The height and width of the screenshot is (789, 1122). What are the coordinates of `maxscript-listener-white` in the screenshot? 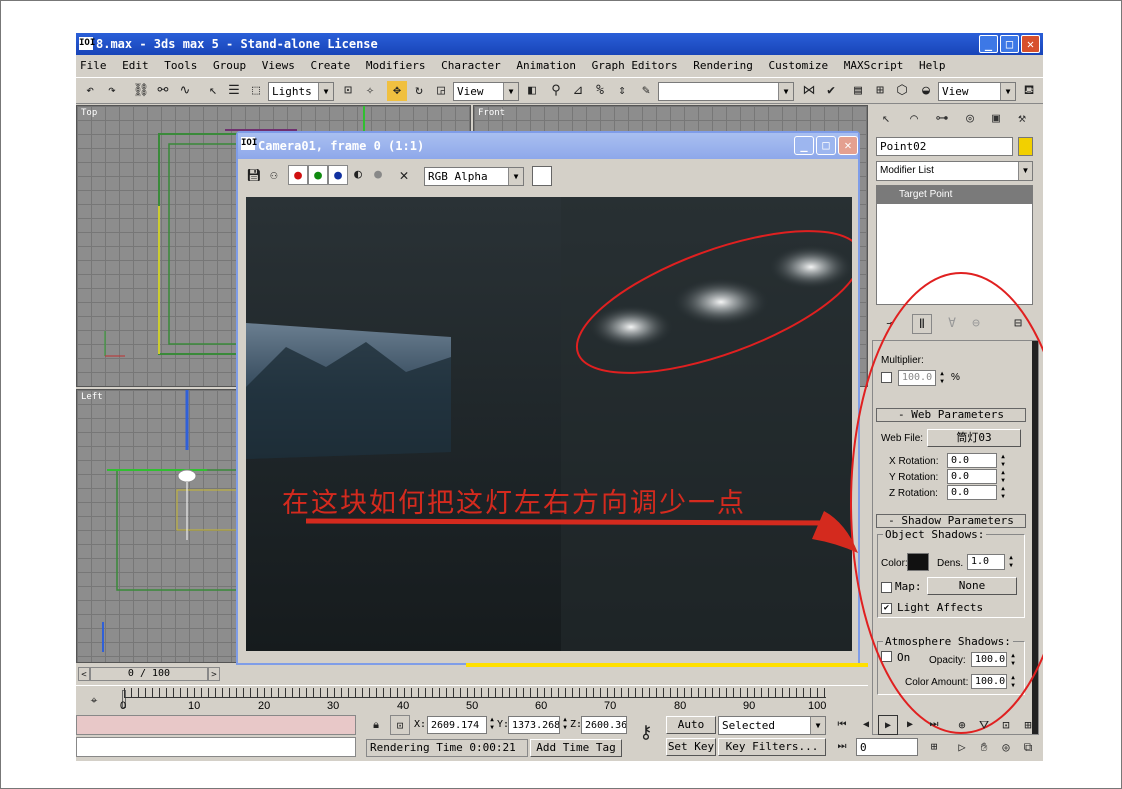 It's located at (216, 747).